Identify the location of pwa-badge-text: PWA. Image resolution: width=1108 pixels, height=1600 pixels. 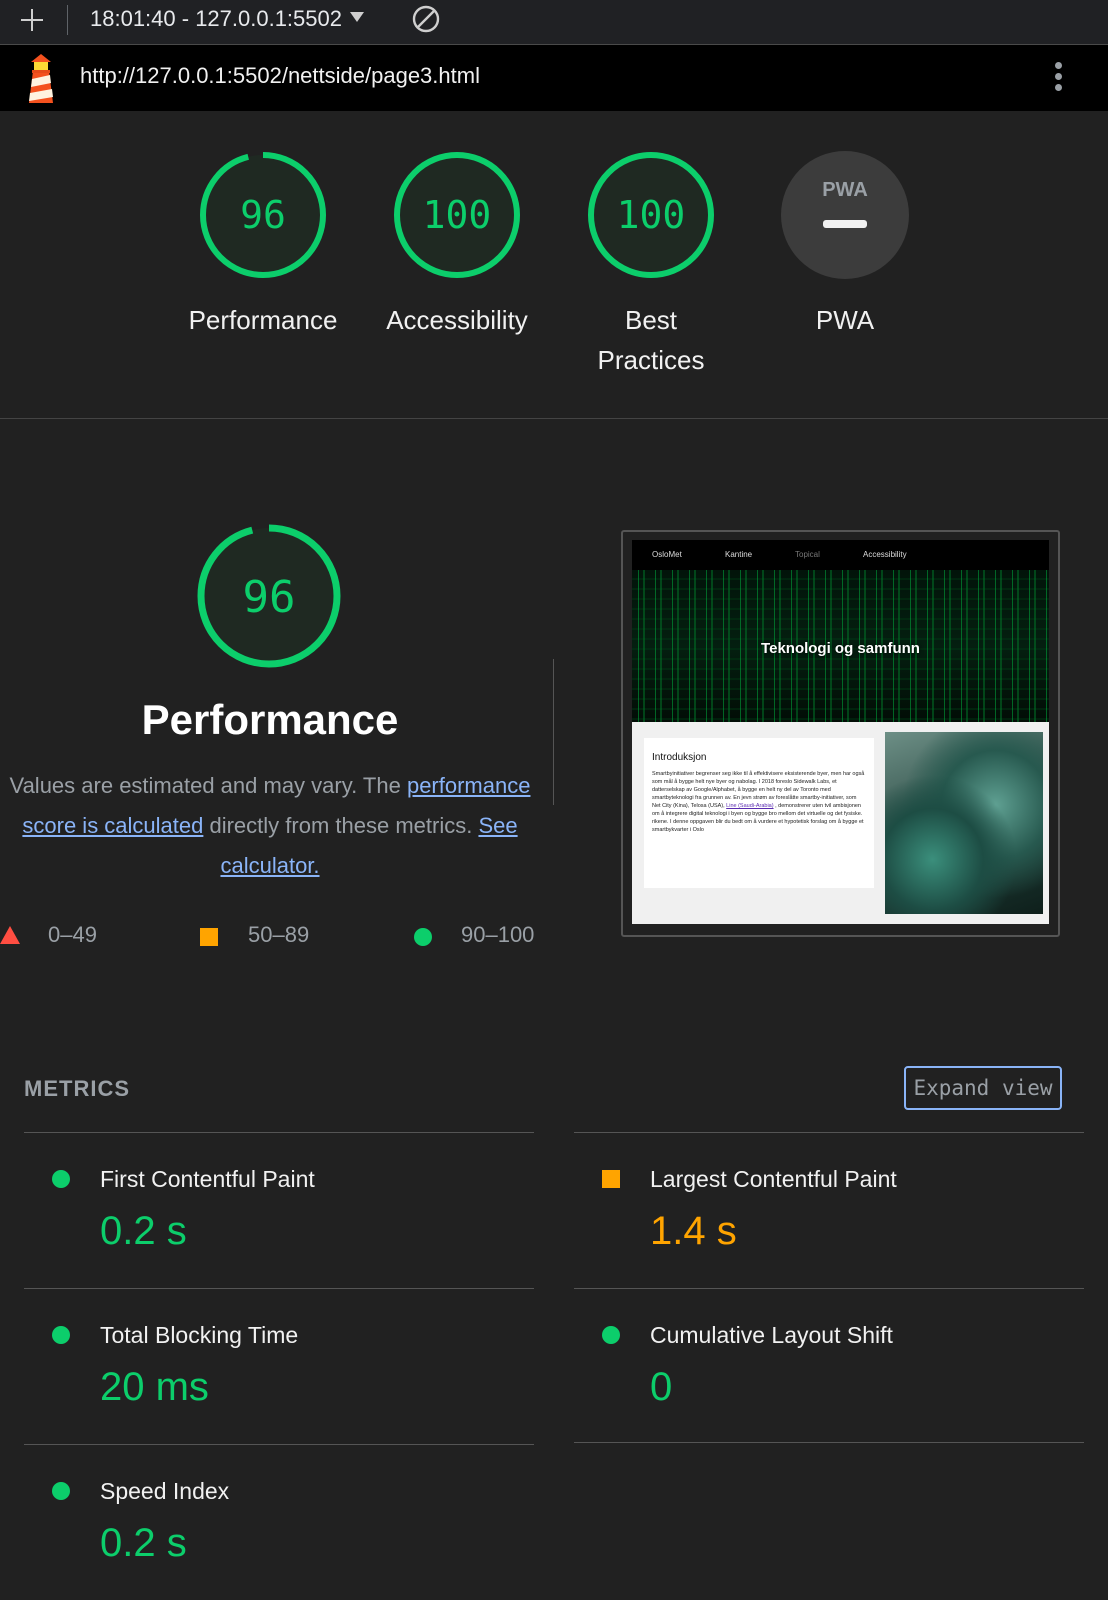
(845, 190).